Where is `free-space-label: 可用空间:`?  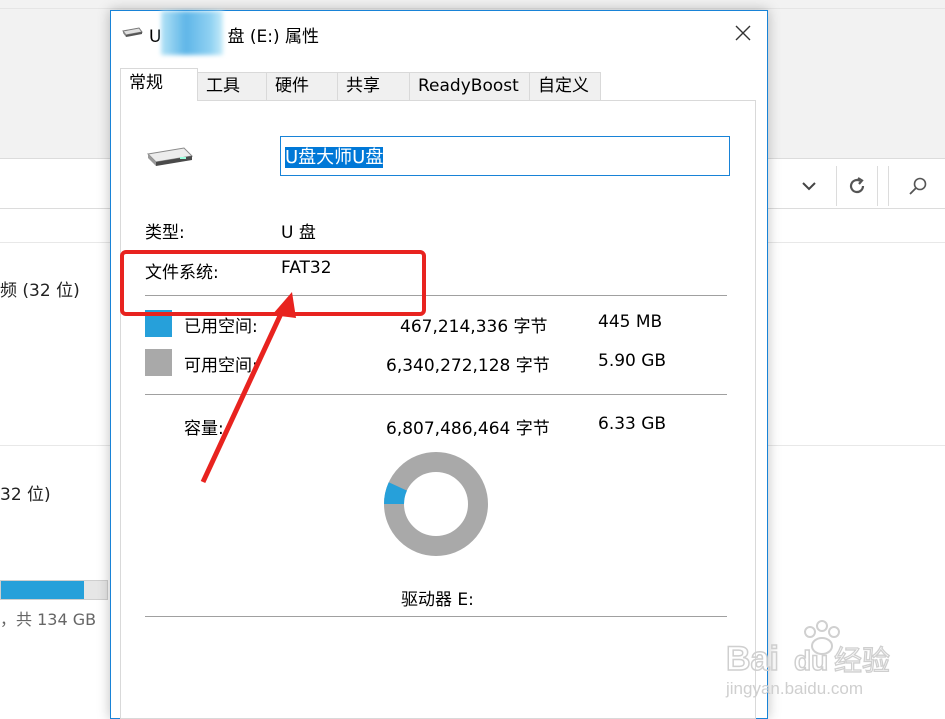
free-space-label: 可用空间: is located at coordinates (221, 366).